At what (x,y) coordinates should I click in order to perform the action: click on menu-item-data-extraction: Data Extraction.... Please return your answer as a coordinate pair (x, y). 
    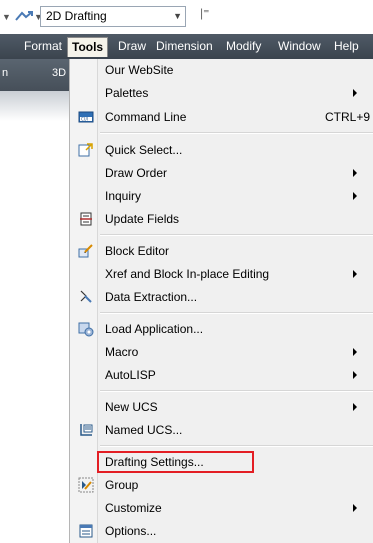
    Looking at the image, I should click on (221, 297).